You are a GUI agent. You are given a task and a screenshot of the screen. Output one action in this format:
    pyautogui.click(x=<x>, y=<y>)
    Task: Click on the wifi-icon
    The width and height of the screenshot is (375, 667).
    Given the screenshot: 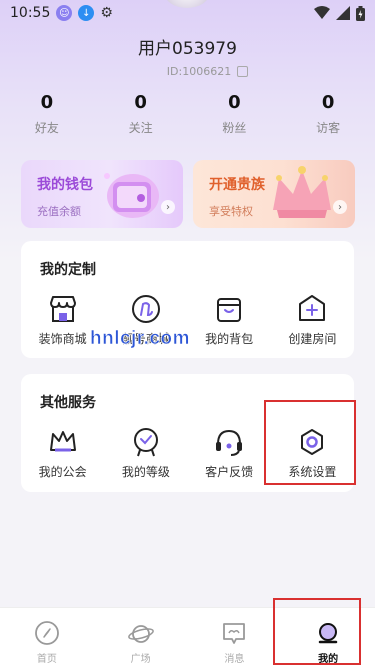 What is the action you would take?
    pyautogui.click(x=322, y=12)
    